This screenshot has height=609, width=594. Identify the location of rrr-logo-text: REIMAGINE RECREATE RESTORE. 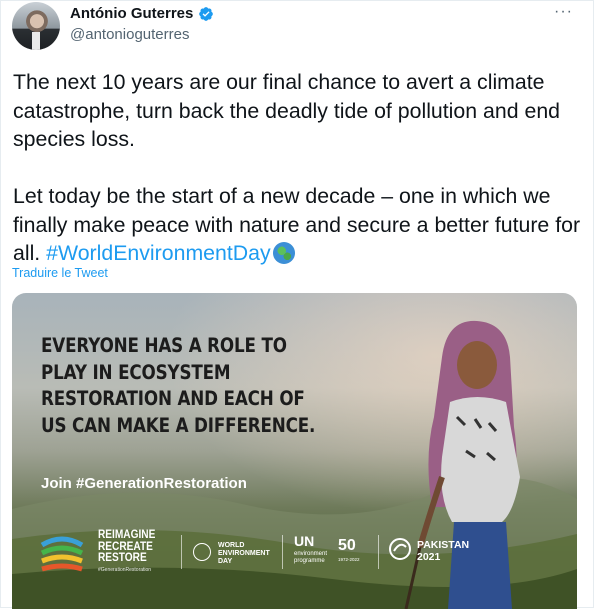
(127, 547).